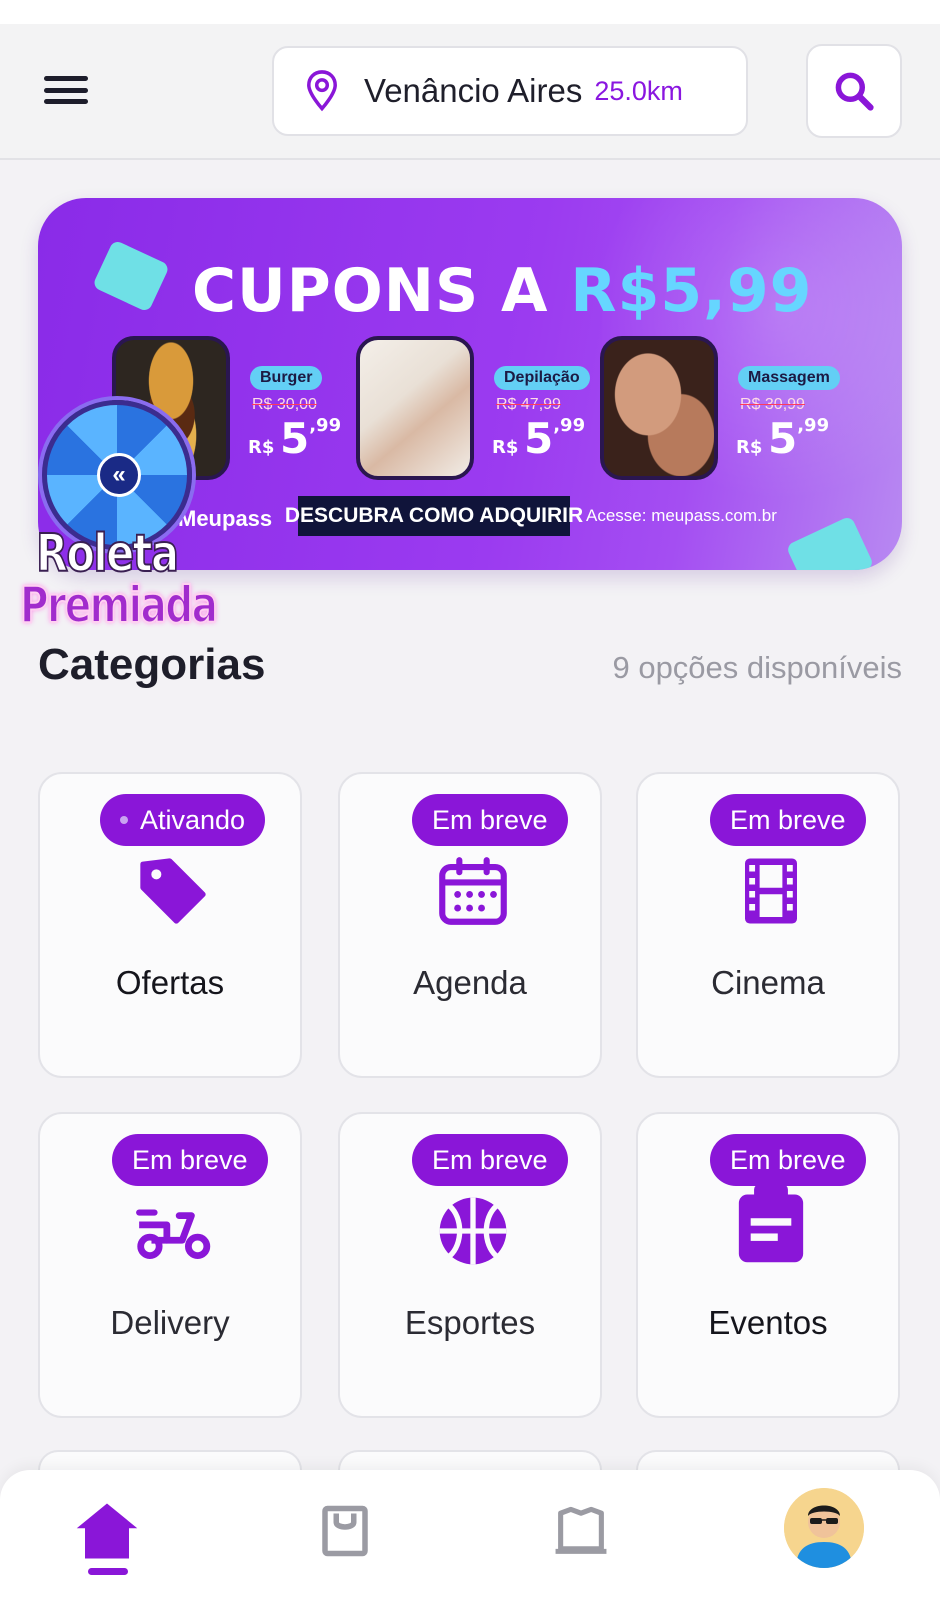  Describe the element at coordinates (107, 554) in the screenshot. I see `roleta-title: Roleta` at that location.